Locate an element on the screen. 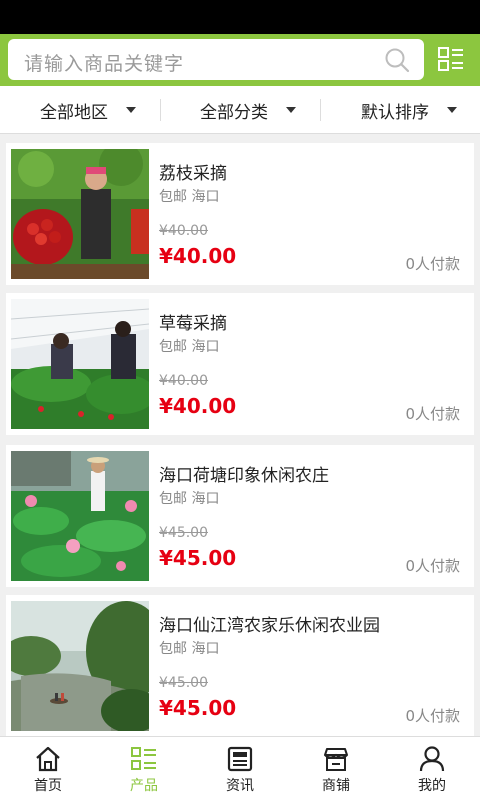 The width and height of the screenshot is (480, 800). shop-icon is located at coordinates (336, 759).